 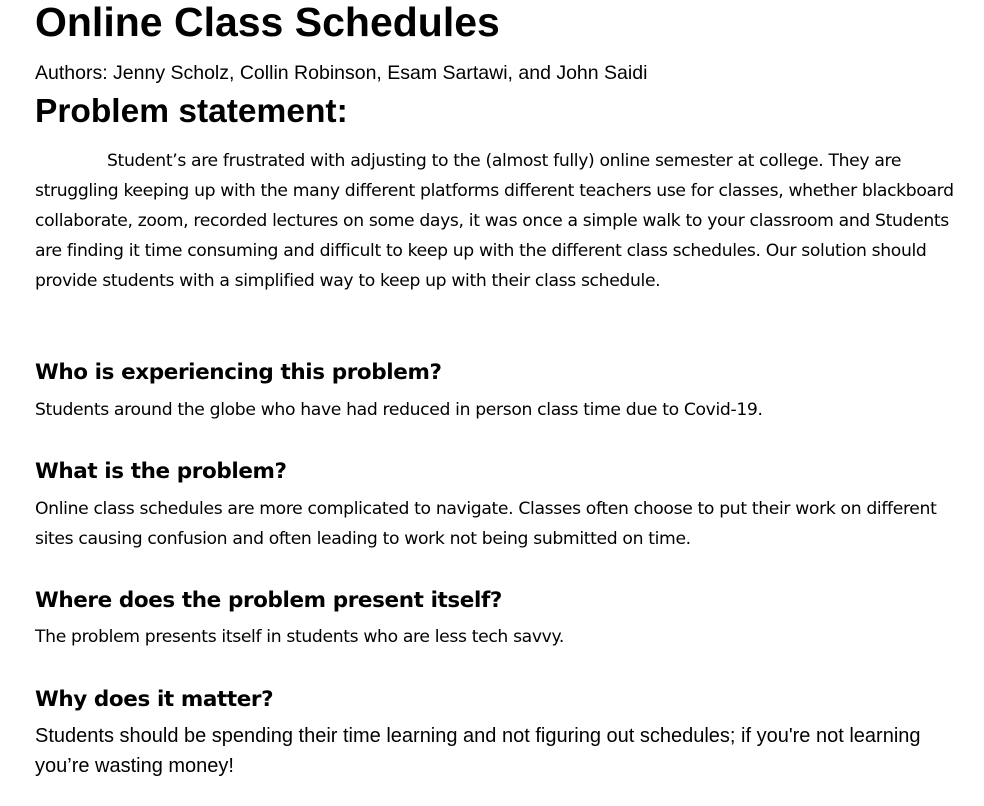 I want to click on what-heading: What is the problem?, so click(x=161, y=471).